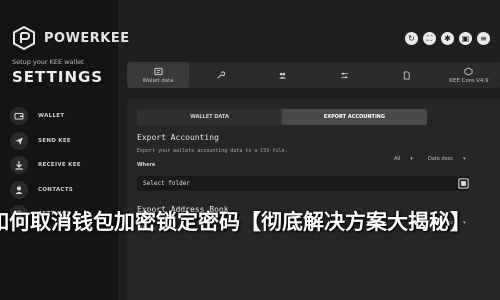  I want to click on sidebar-item-label: RECEIVE KEE, so click(59, 165).